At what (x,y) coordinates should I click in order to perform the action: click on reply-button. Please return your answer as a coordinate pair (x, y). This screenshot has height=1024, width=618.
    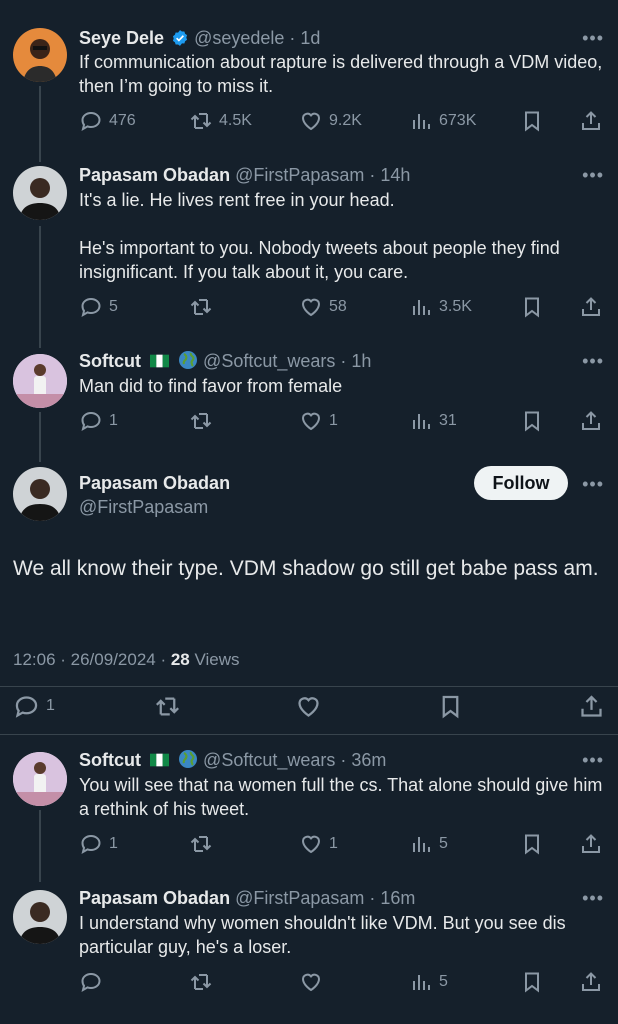
    Looking at the image, I should click on (94, 982).